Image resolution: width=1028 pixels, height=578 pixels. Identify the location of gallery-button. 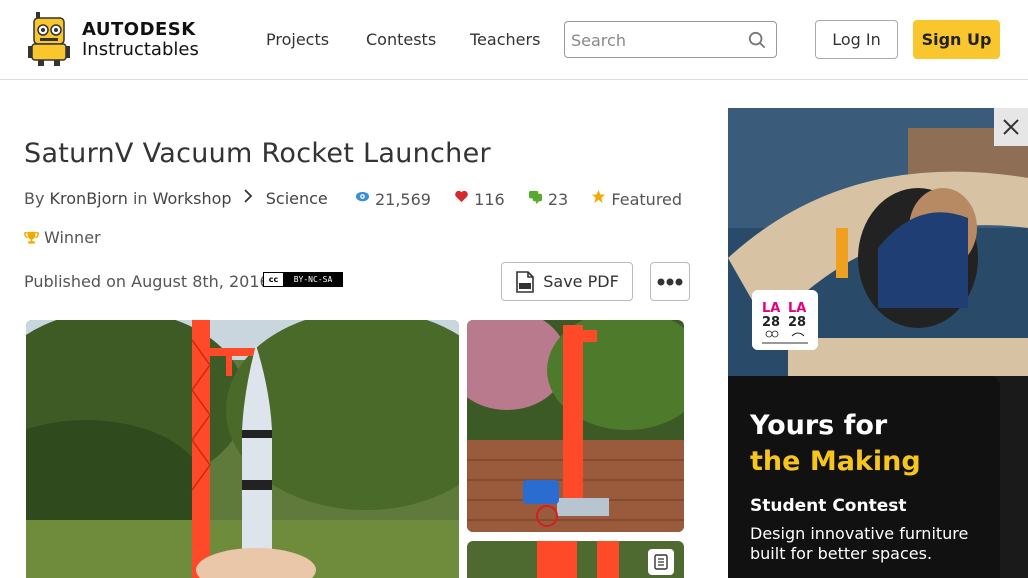
(661, 562).